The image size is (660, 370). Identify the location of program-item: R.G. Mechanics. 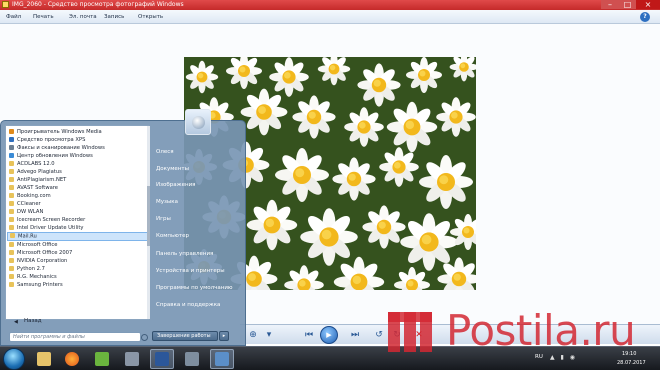
(33, 277).